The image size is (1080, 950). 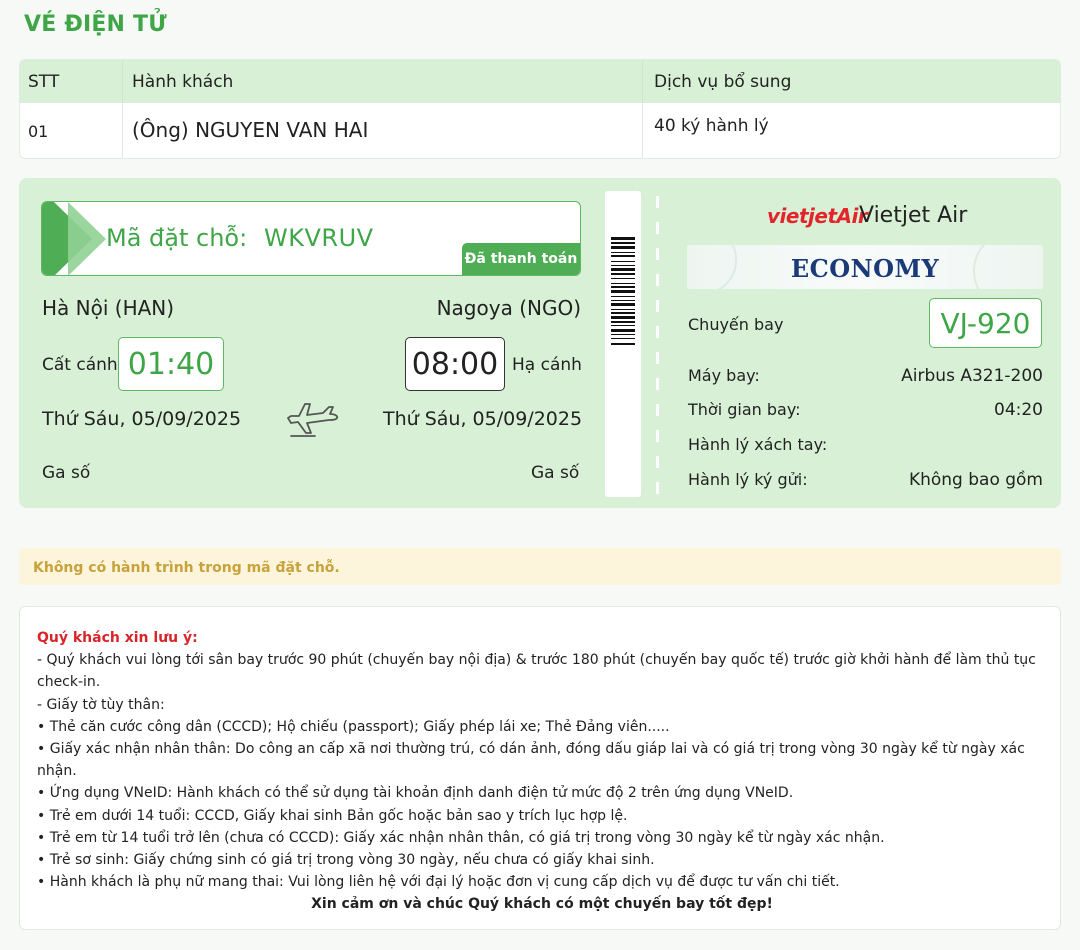 I want to click on row-passenger: (Ông) NGUYEN VAN HAI, so click(x=250, y=130).